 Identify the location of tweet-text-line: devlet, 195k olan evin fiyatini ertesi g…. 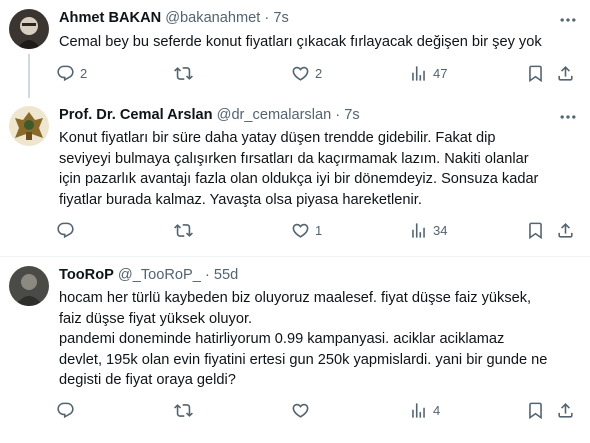
(303, 359).